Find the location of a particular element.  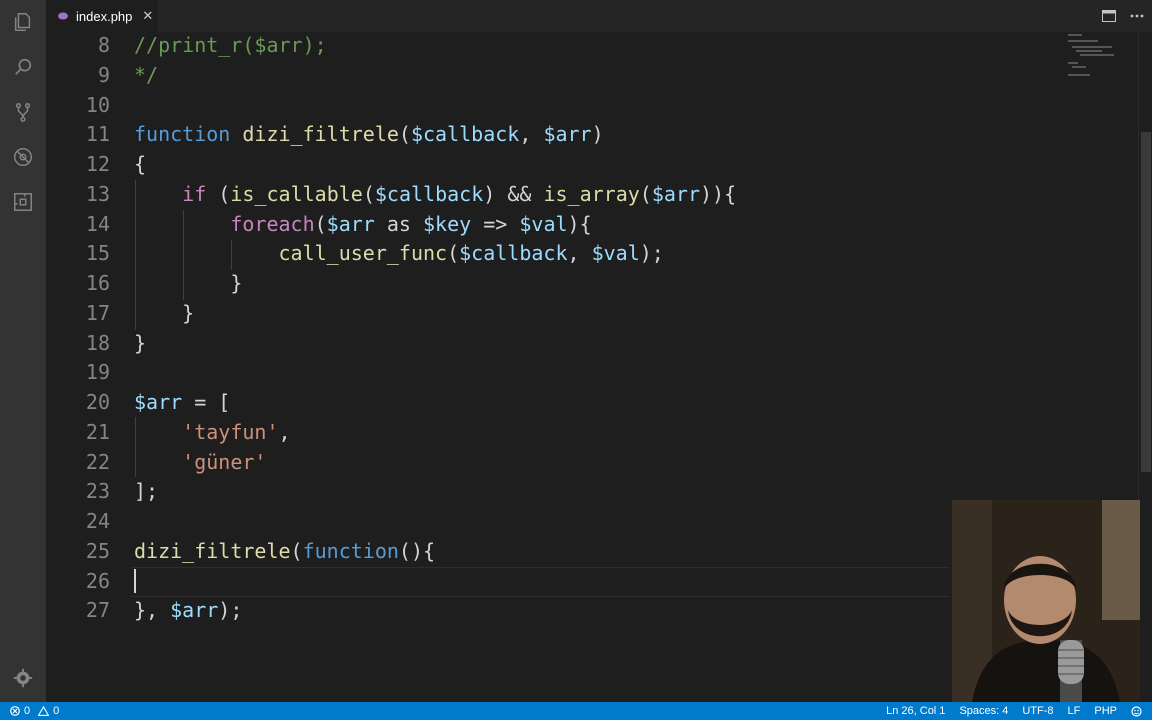

code-token: $key is located at coordinates (447, 223).